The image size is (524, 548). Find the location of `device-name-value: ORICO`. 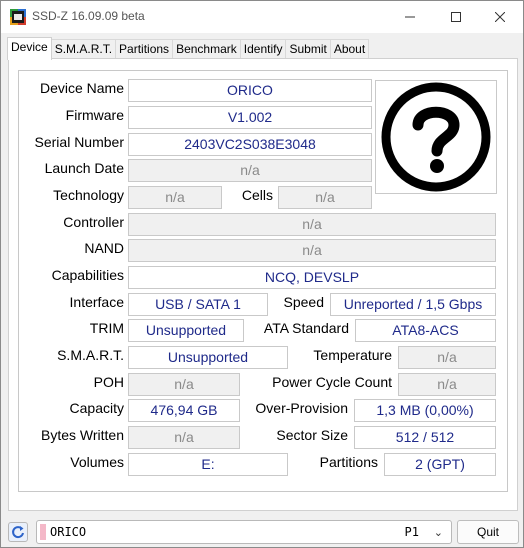

device-name-value: ORICO is located at coordinates (250, 90).